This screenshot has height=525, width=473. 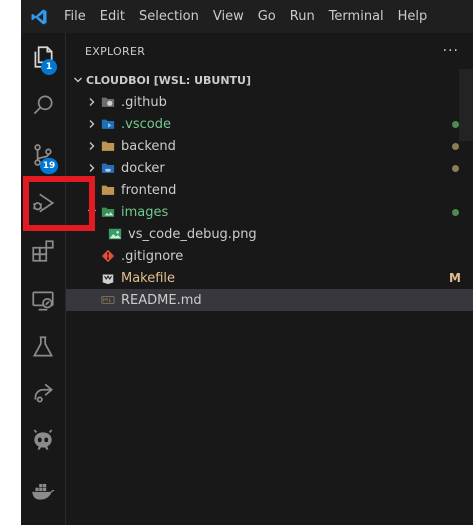 What do you see at coordinates (108, 300) in the screenshot?
I see `markdown-file-icon` at bounding box center [108, 300].